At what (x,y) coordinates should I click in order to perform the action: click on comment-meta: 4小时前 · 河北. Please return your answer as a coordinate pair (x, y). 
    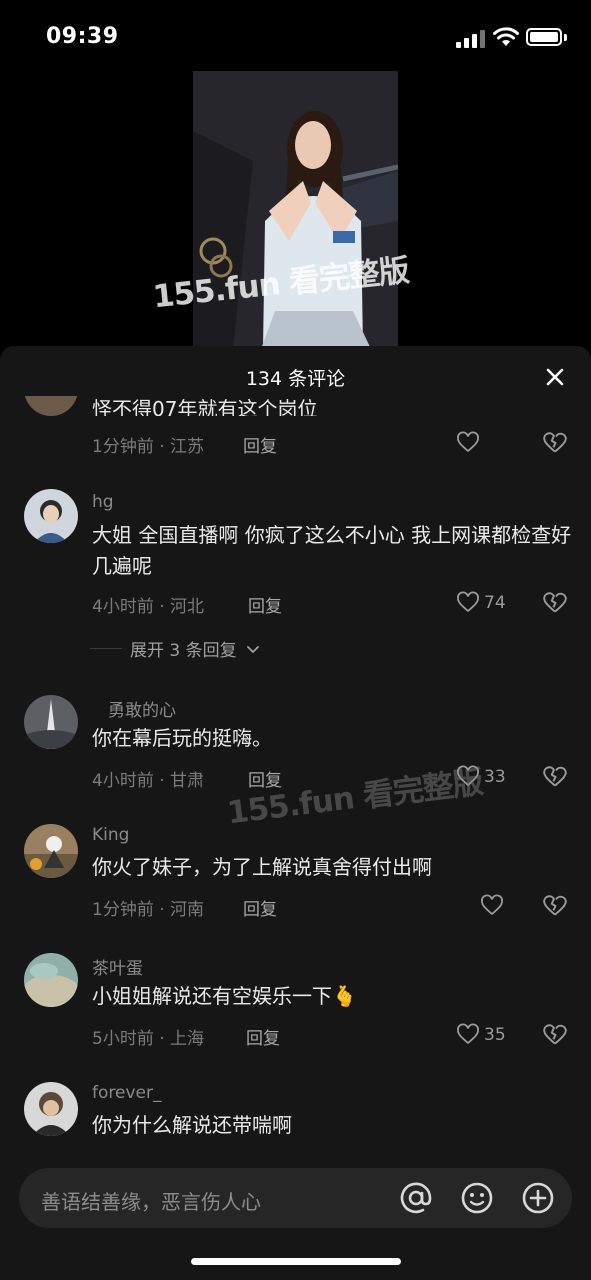
    Looking at the image, I should click on (148, 607).